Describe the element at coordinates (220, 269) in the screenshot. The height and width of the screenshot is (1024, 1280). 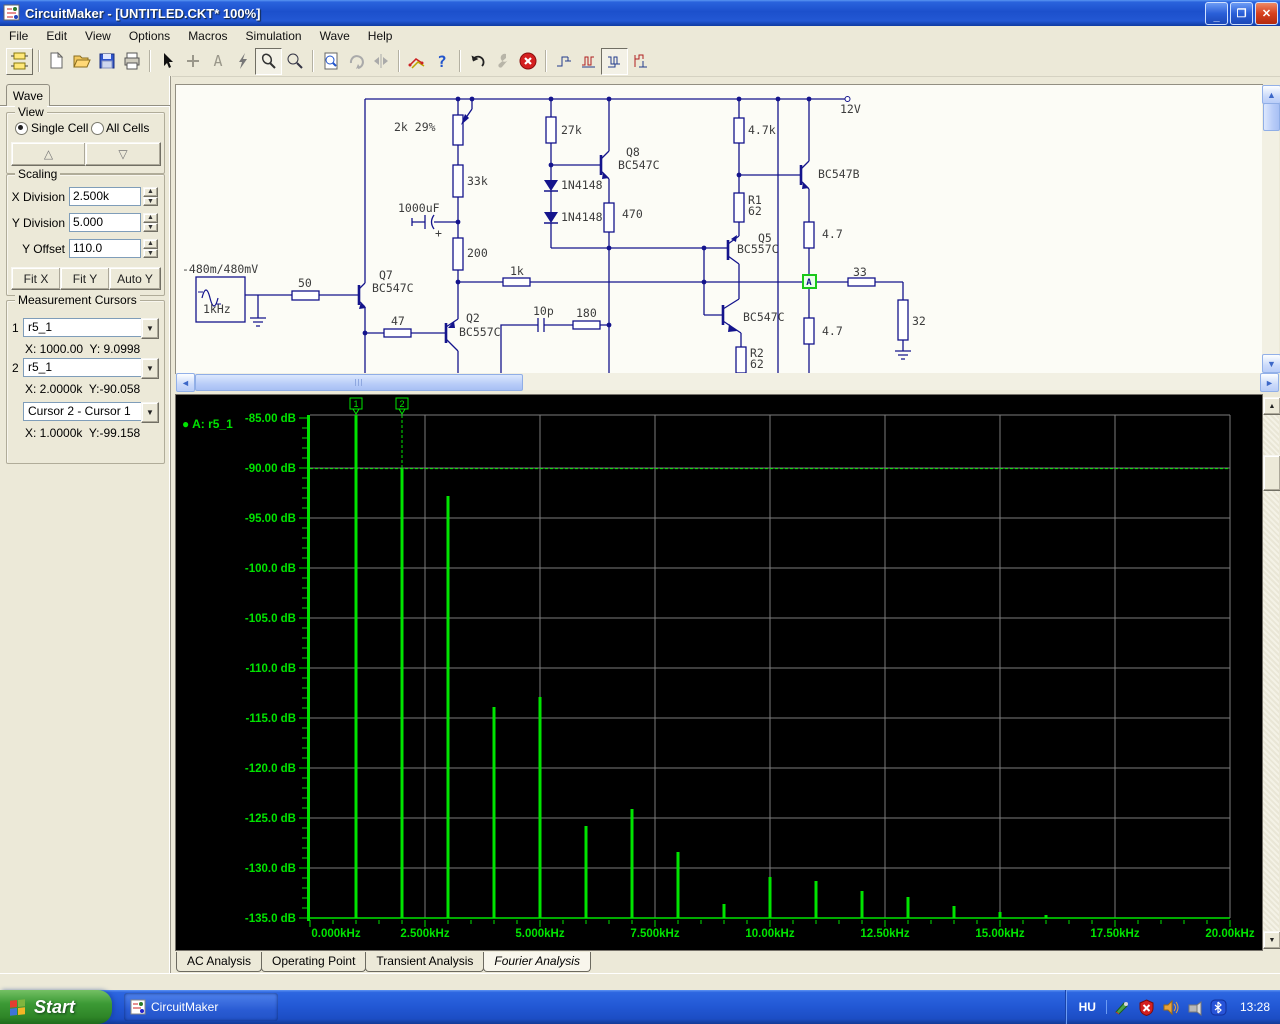
I see `svg-text: -480m/480mV` at that location.